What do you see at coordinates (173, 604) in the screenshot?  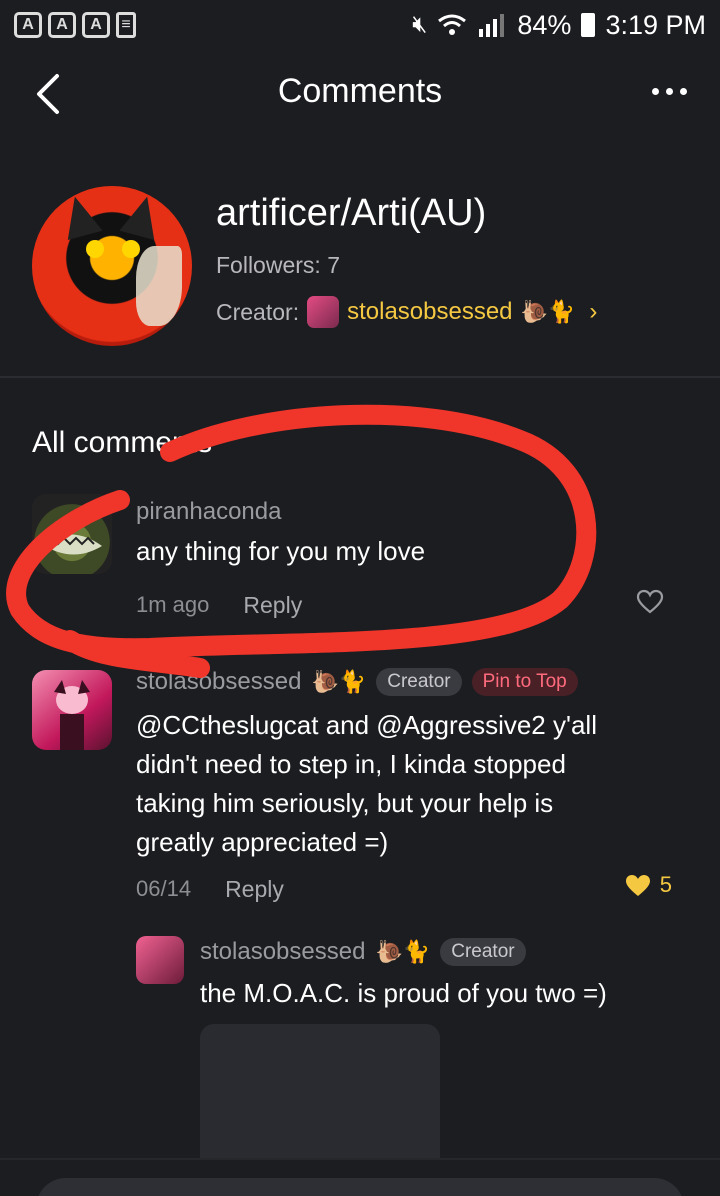 I see `comment-time: 1m ago` at bounding box center [173, 604].